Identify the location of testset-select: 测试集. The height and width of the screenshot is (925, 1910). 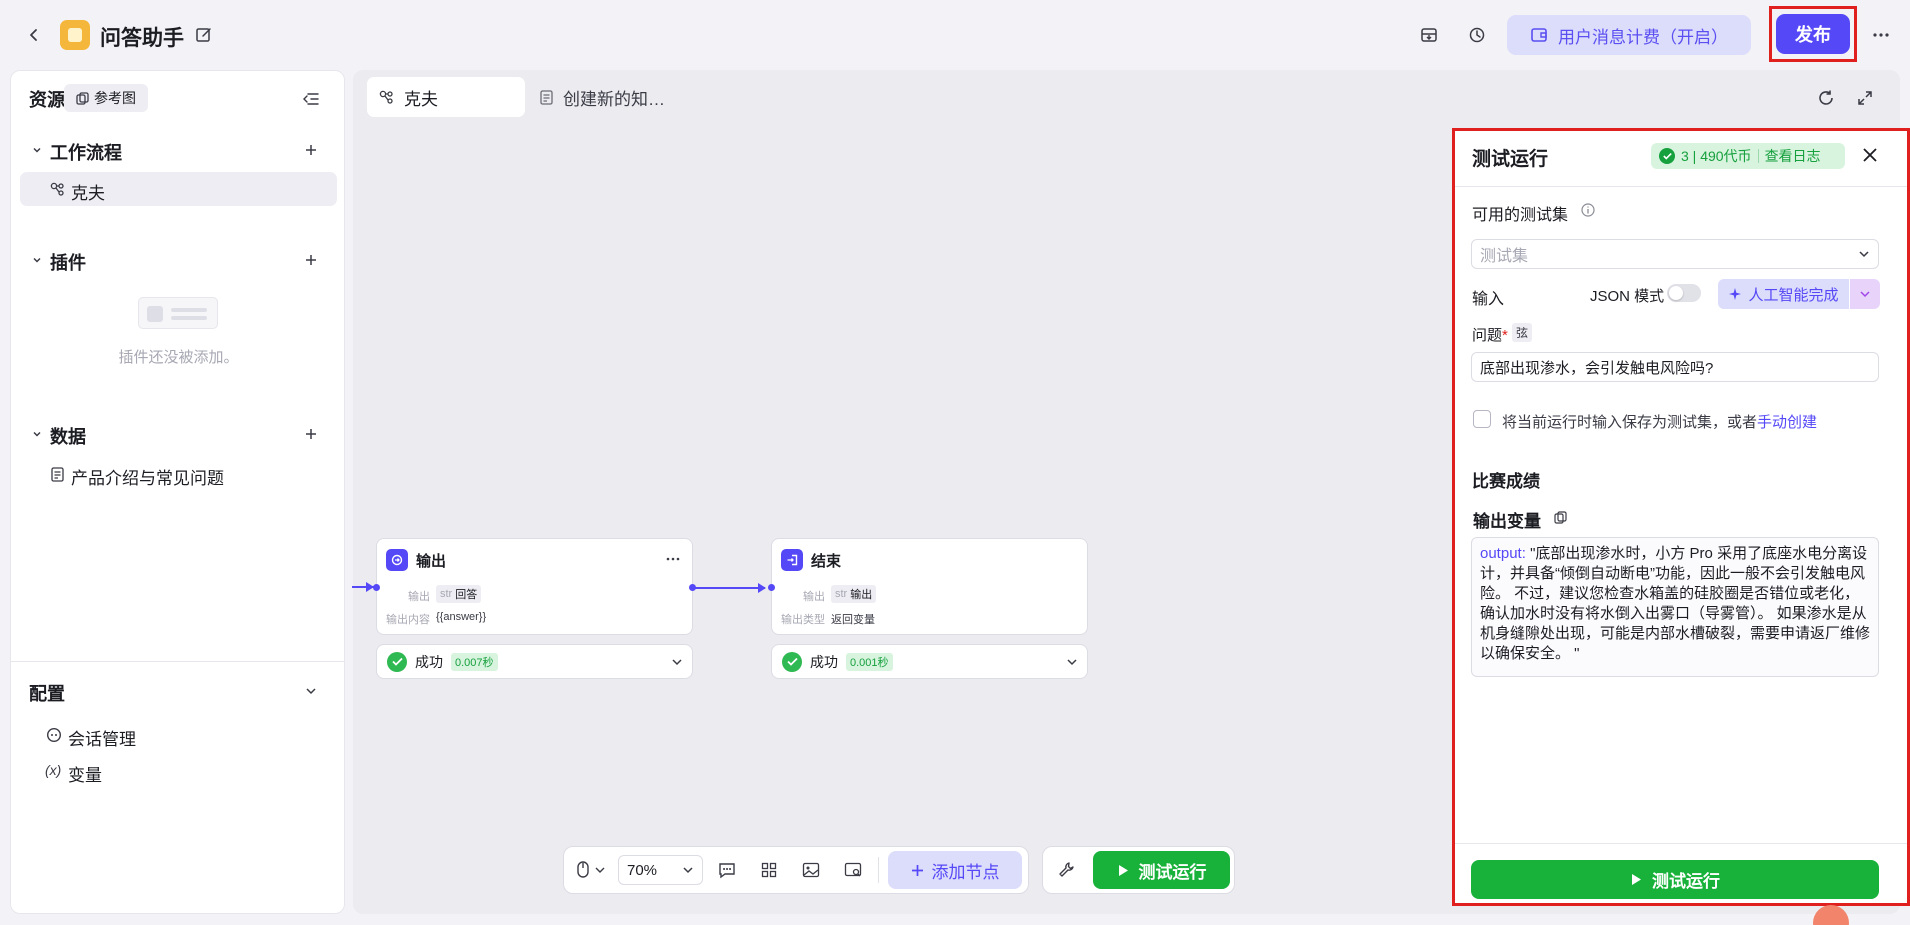
(1675, 254).